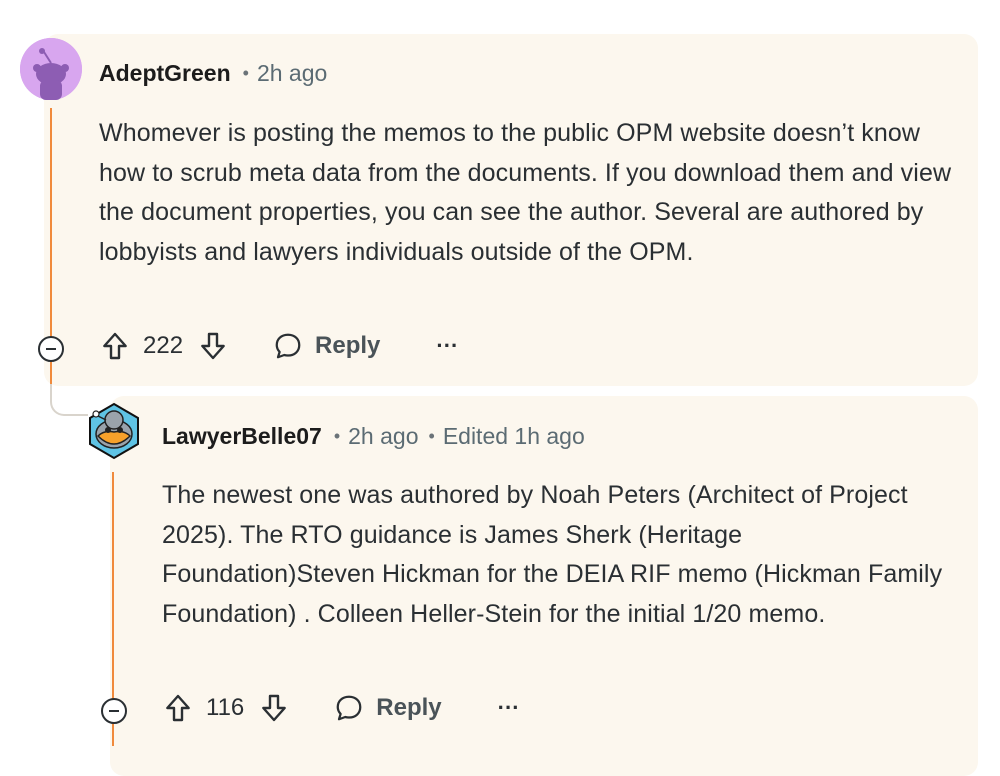 Image resolution: width=1000 pixels, height=776 pixels. I want to click on comment-actions: 116 Reply ···, so click(341, 708).